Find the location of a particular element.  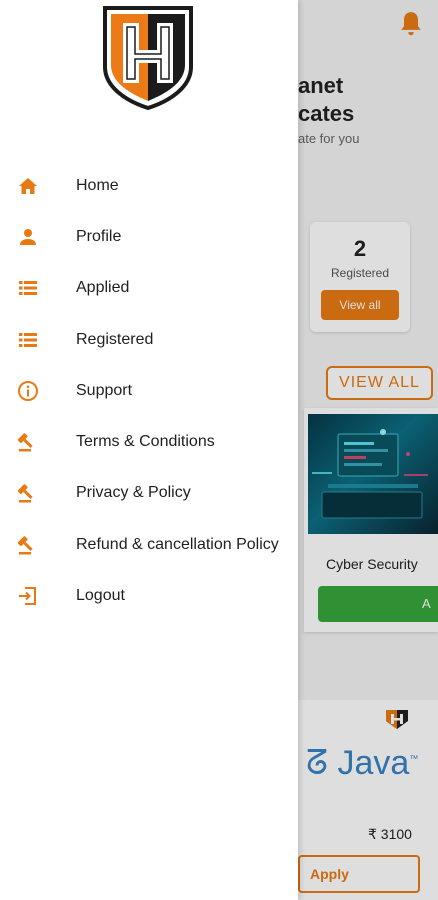

menu-item-refund: Refund & cancellation Policy is located at coordinates (149, 544).